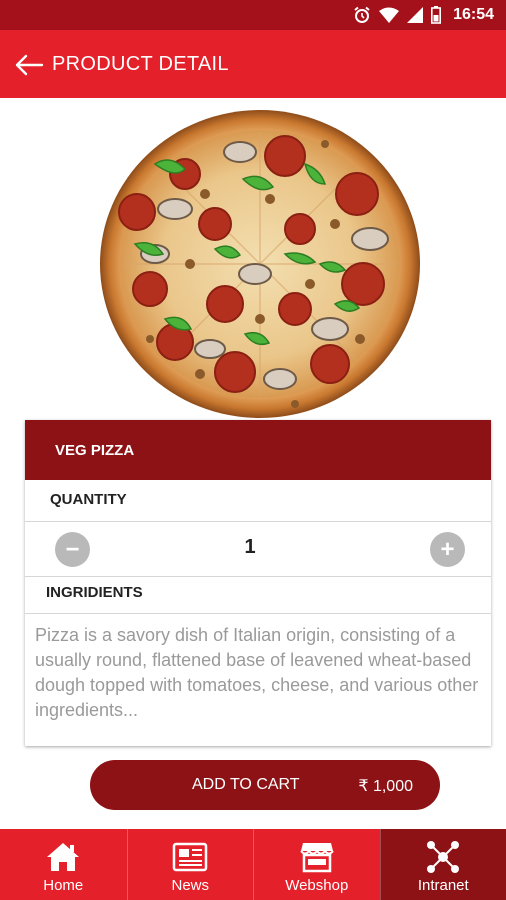  I want to click on app-bar: PRODUCT DETAIL, so click(253, 64).